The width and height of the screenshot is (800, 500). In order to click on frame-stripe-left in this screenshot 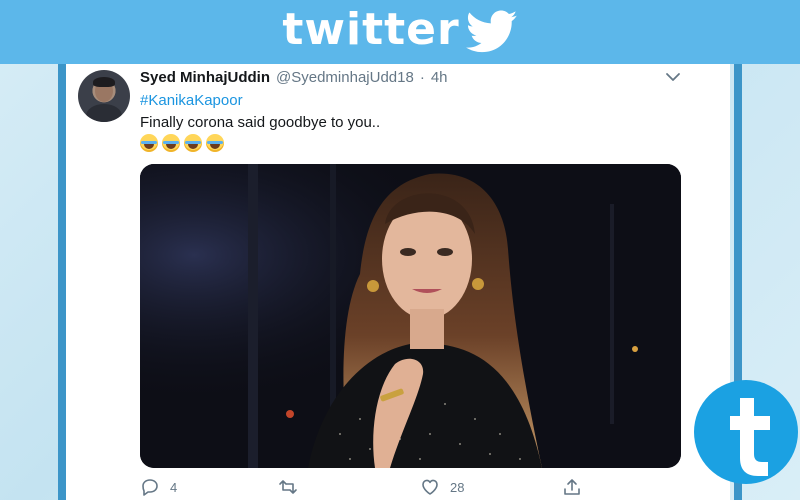, I will do `click(62, 280)`.